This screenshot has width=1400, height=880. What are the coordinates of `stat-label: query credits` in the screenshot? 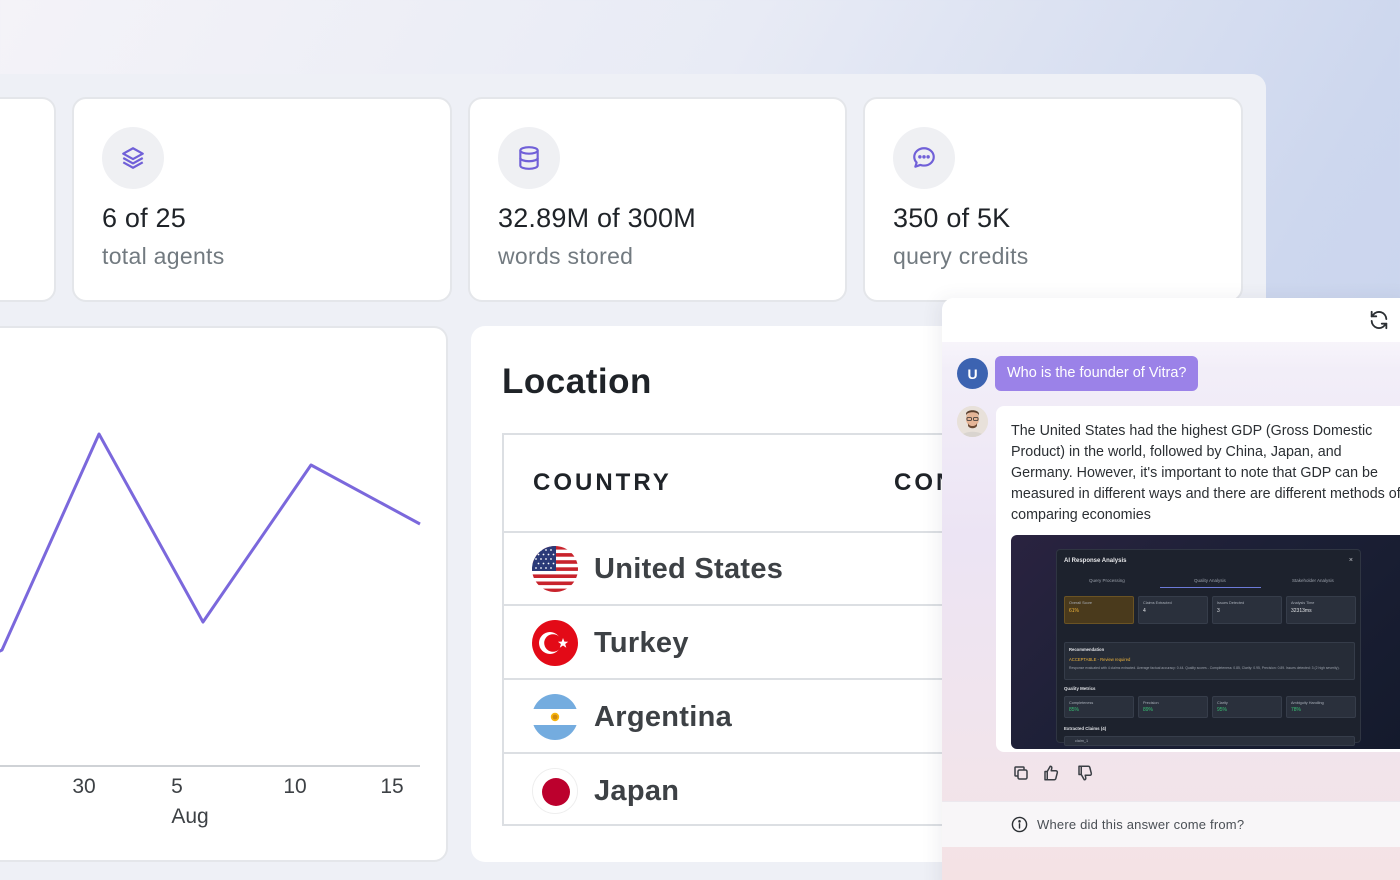 It's located at (961, 256).